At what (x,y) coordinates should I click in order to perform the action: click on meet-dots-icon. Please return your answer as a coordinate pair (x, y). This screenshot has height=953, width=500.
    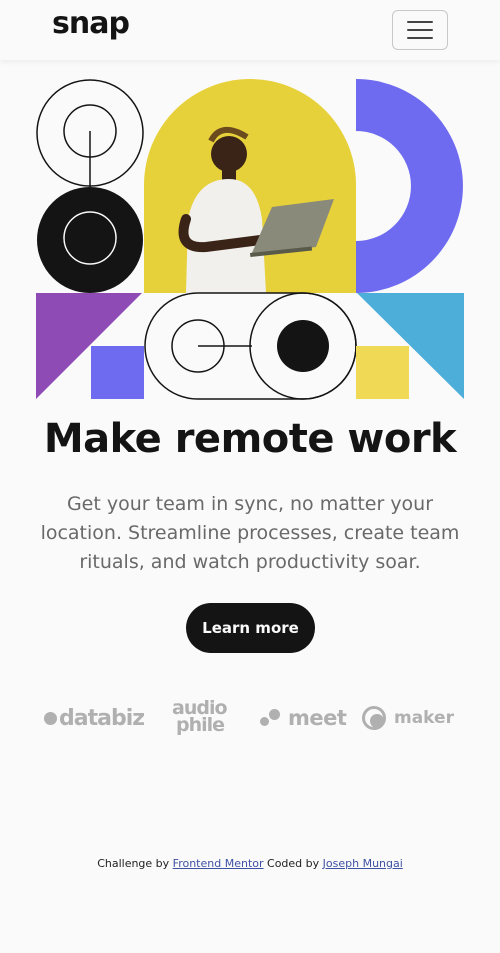
    Looking at the image, I should click on (271, 718).